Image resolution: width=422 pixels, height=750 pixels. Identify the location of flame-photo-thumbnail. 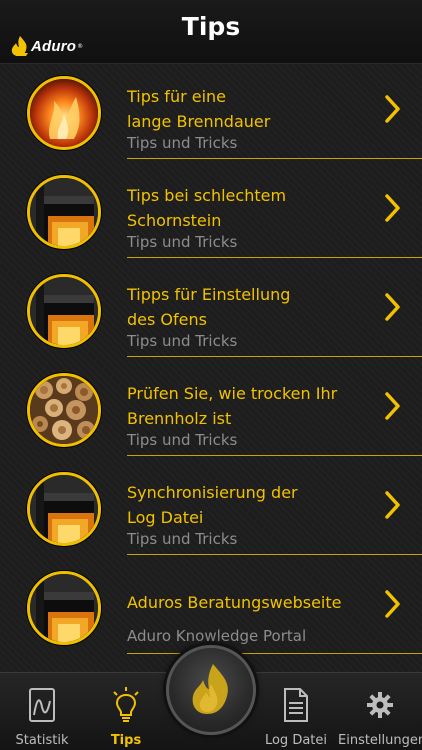
(64, 113).